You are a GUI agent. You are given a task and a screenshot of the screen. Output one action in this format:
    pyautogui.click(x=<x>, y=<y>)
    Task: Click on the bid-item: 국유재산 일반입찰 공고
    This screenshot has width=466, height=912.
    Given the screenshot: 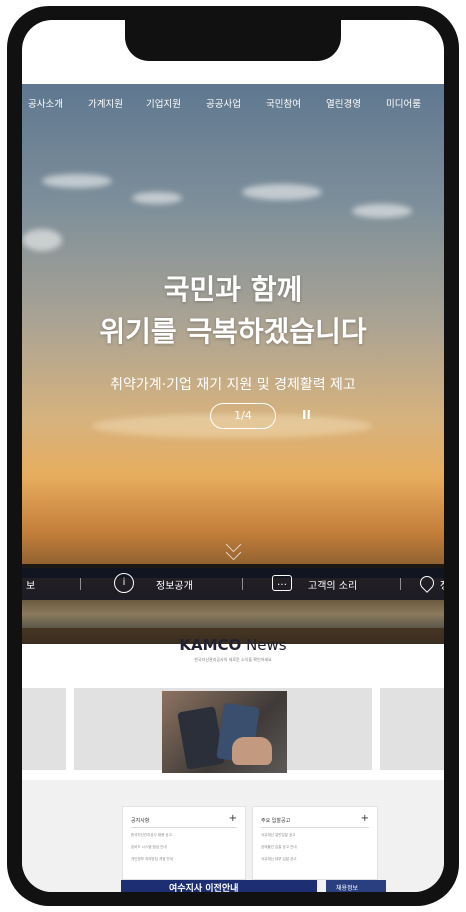 What is the action you would take?
    pyautogui.click(x=278, y=835)
    